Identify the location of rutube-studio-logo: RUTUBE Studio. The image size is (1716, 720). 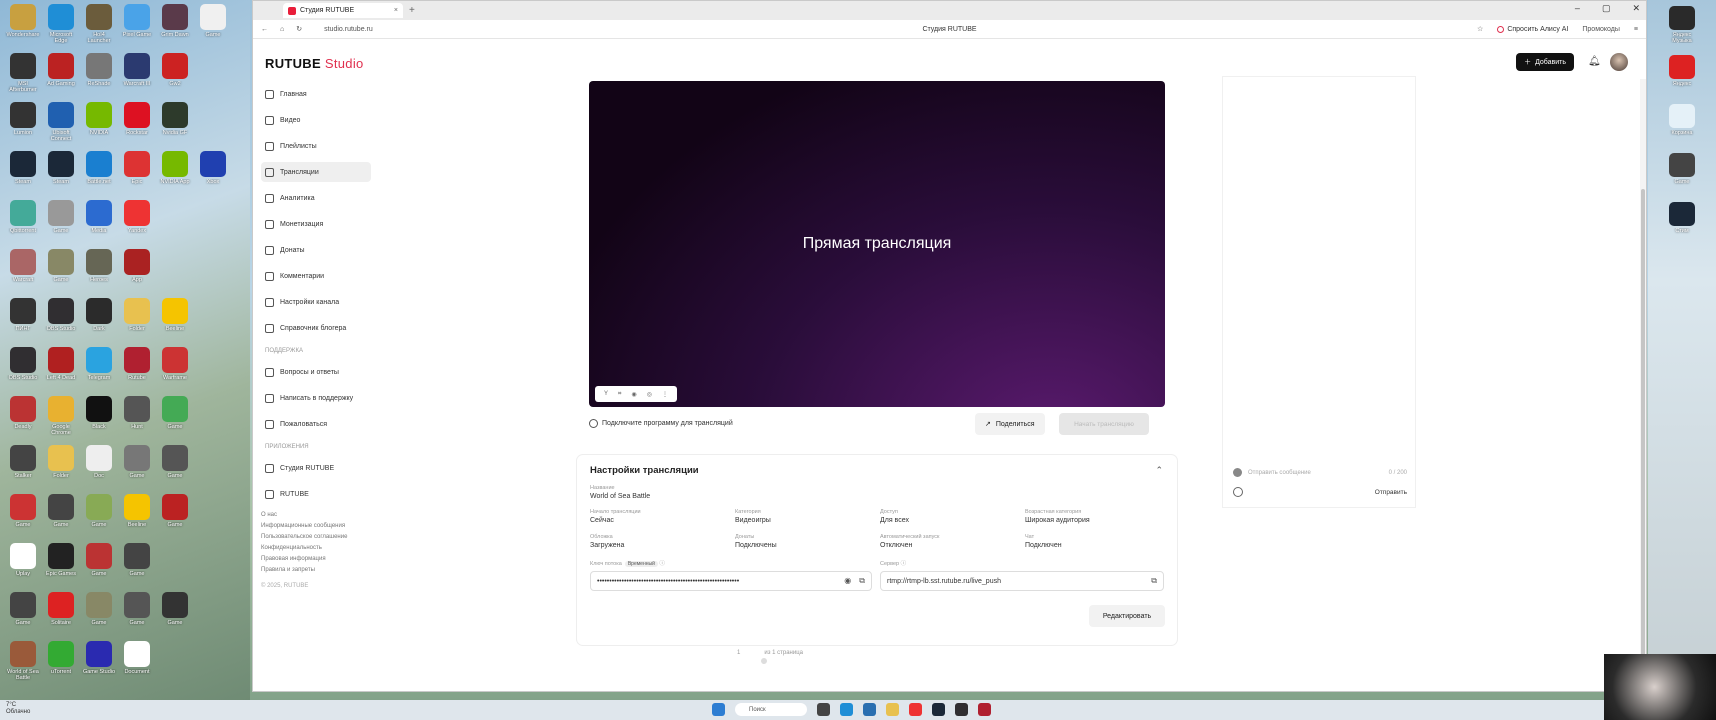
(314, 63).